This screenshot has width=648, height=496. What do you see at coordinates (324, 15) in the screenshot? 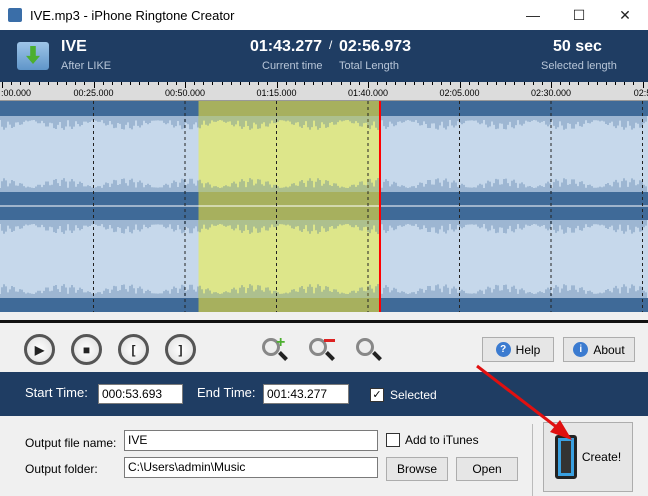
I see `title-bar: IVE.mp3 - iPhone Ringtone Creator — ☐ ✕` at bounding box center [324, 15].